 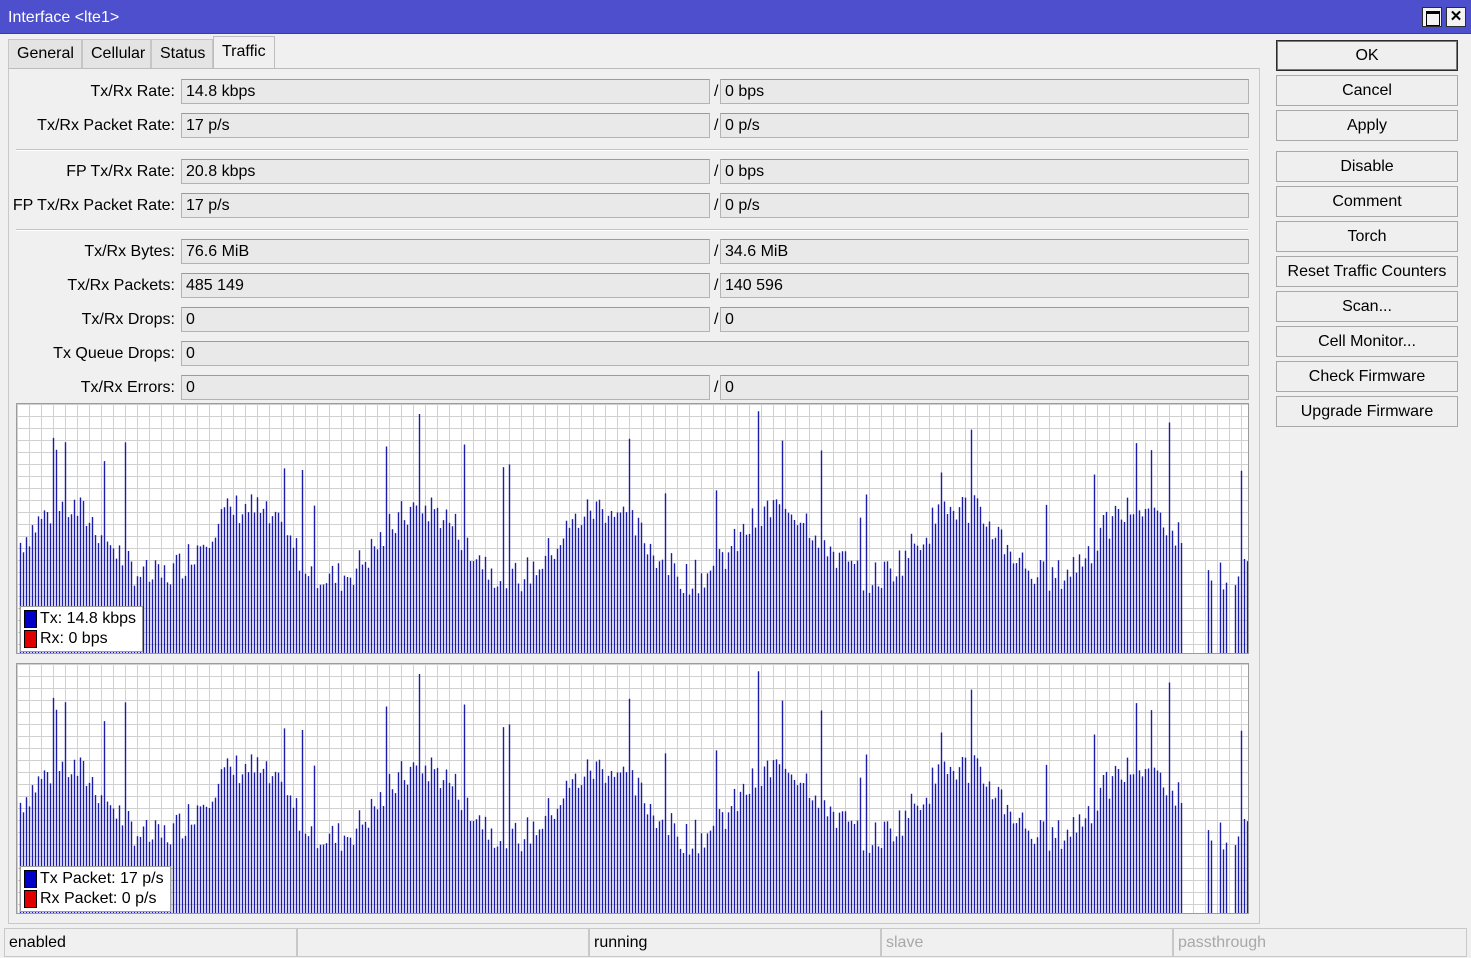 I want to click on rx-packet-rate-field: 0 p/s, so click(x=984, y=125).